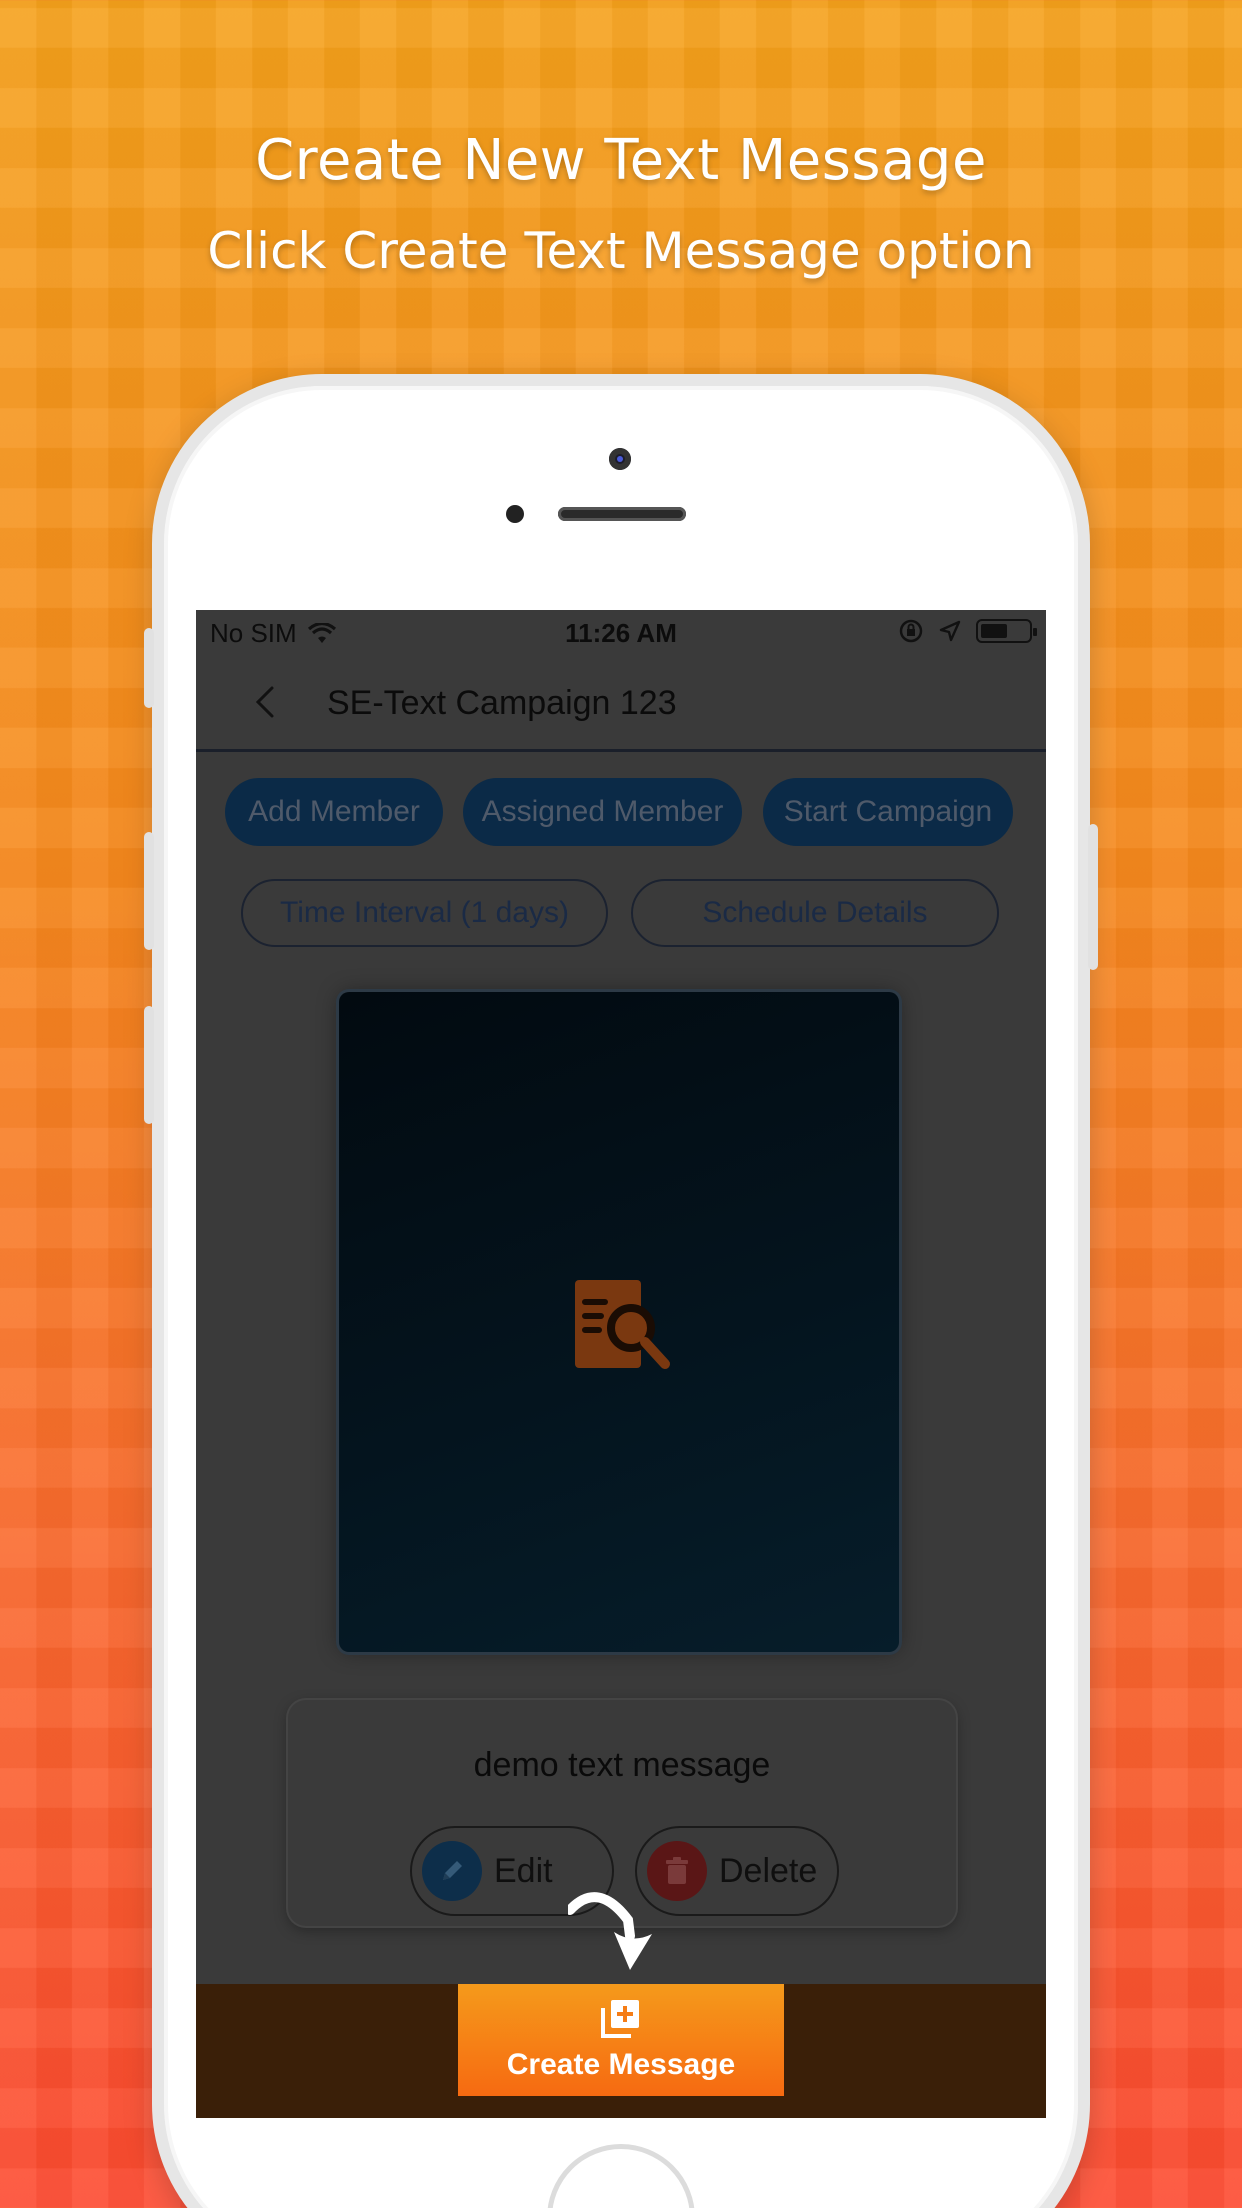 This screenshot has width=1242, height=2208. I want to click on promo-subheadline: Click Create Text Message option, so click(621, 251).